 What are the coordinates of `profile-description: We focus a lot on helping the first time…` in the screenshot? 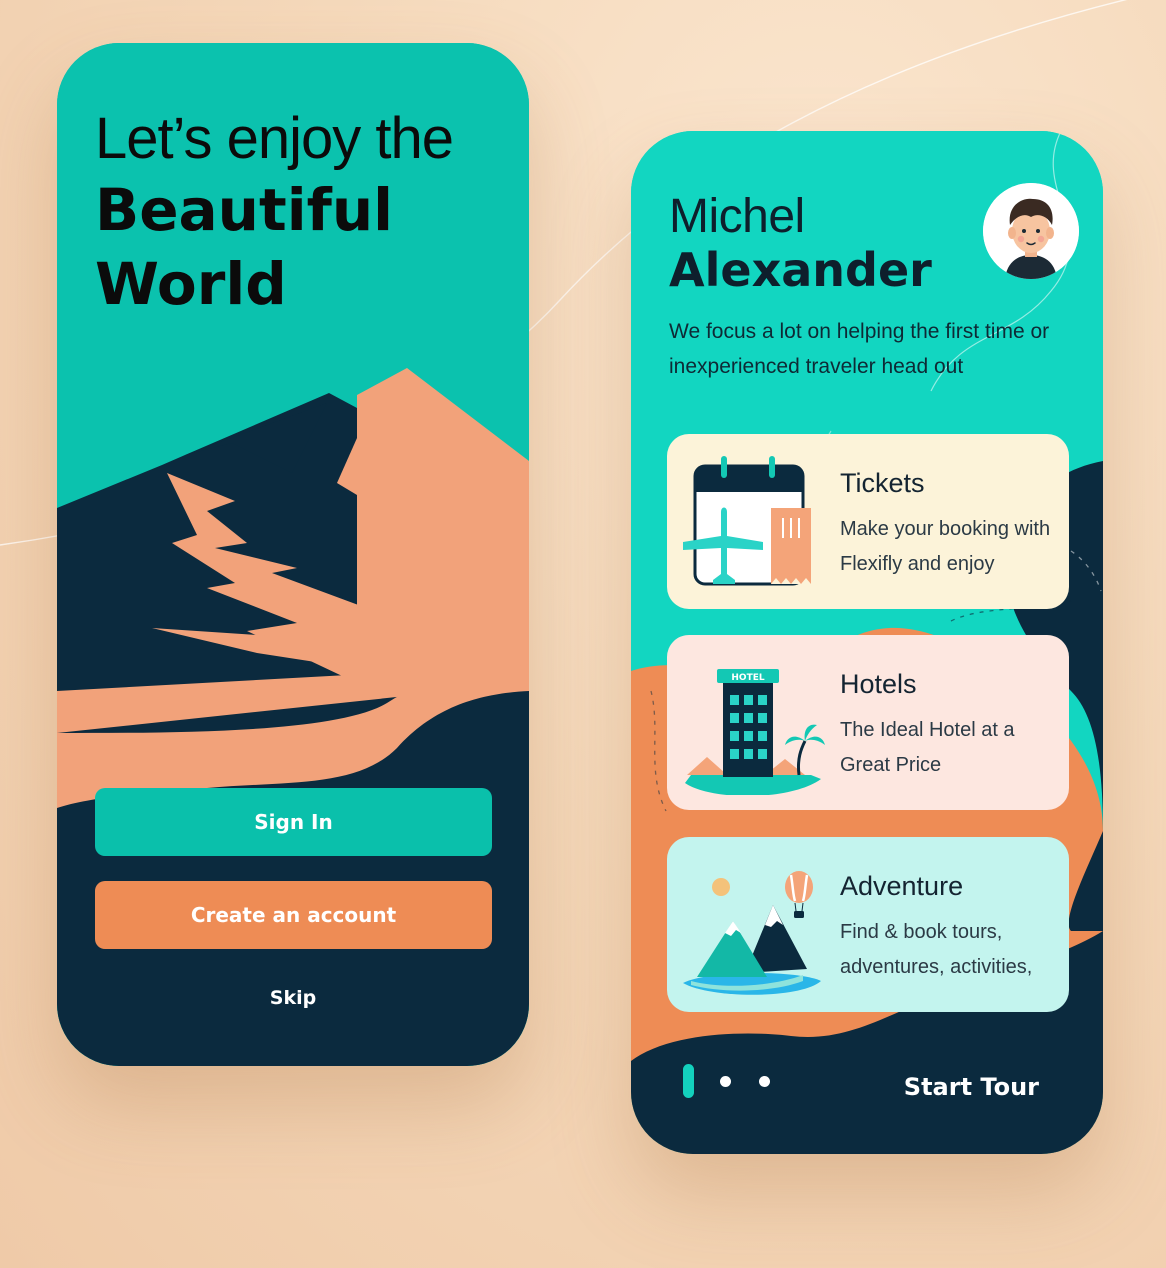 It's located at (859, 349).